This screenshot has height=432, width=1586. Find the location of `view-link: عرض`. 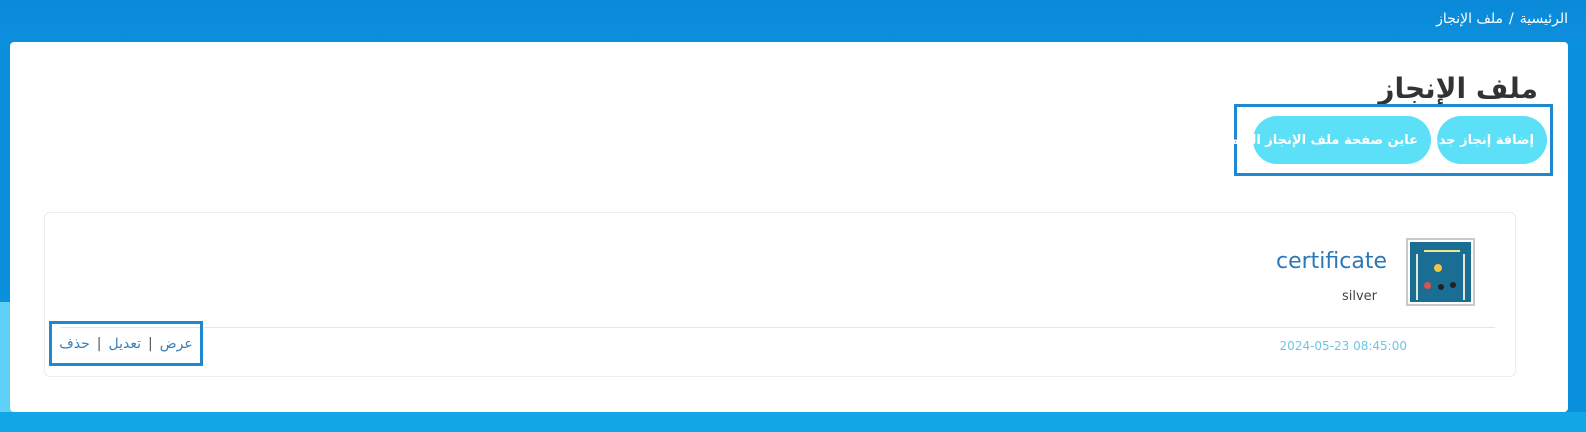

view-link: عرض is located at coordinates (176, 344).